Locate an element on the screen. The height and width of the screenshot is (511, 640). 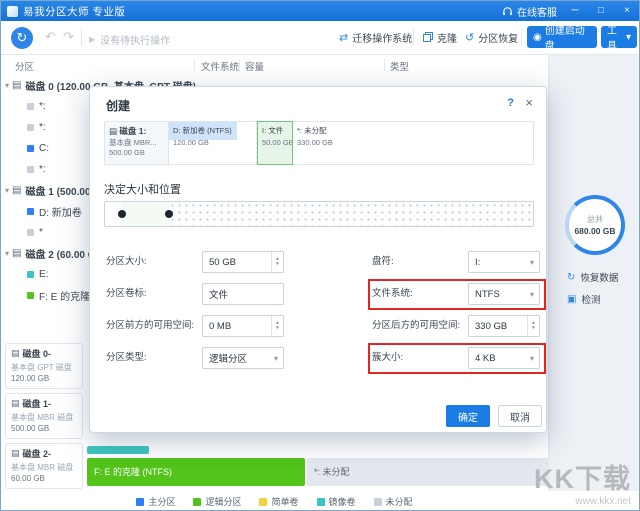
create-boot-disk-button: ◉ 创建启动盘 is located at coordinates (562, 39).